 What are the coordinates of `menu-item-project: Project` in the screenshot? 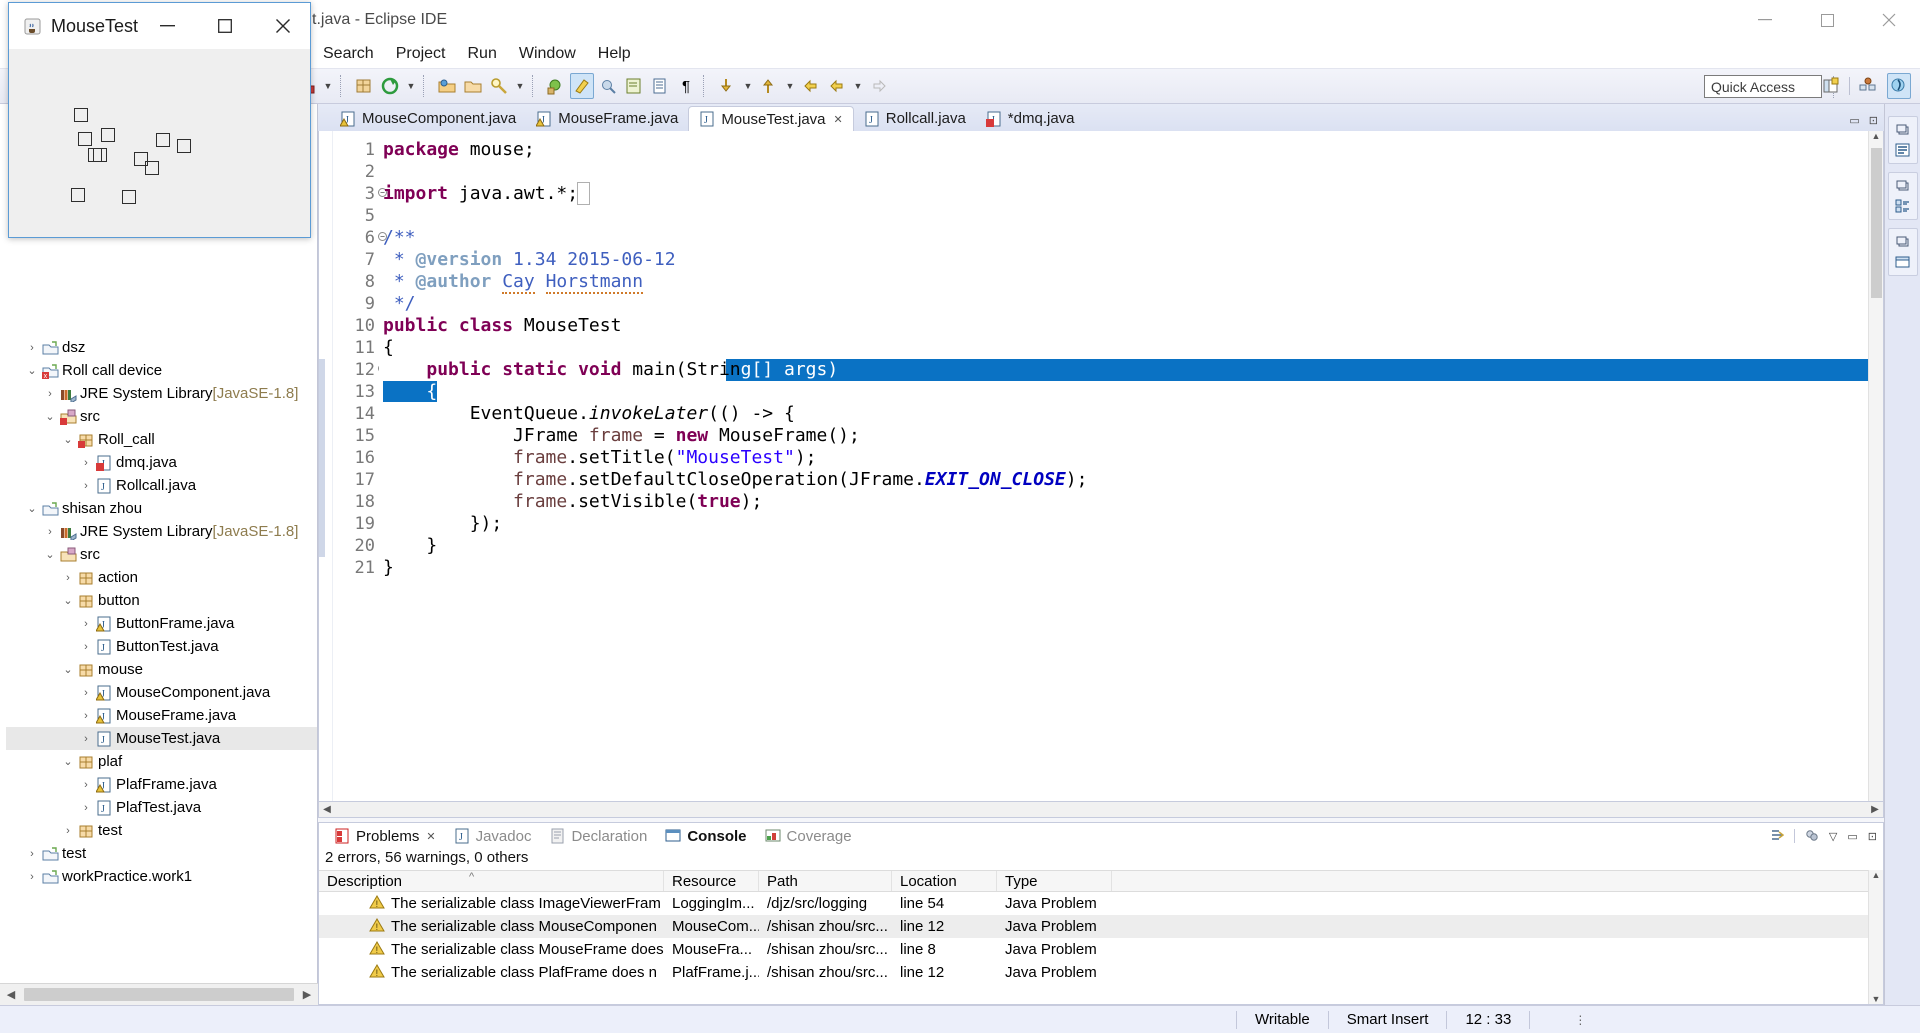 It's located at (421, 54).